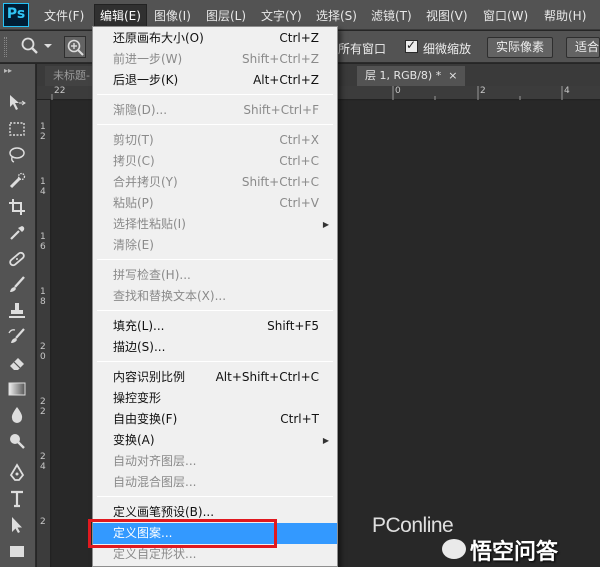  Describe the element at coordinates (215, 161) in the screenshot. I see `menu-item-copy: 拷贝(C) Ctrl+C` at that location.